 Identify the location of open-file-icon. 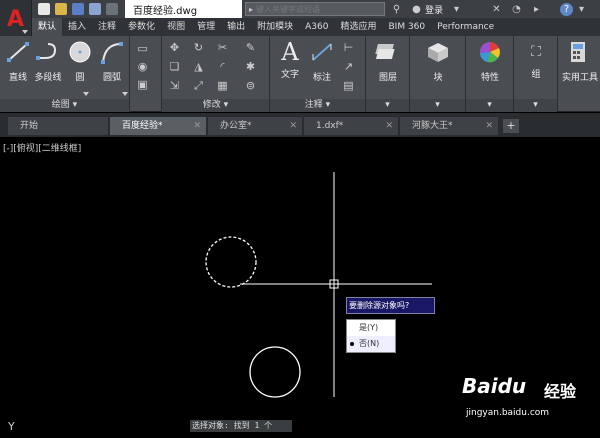
(61, 9).